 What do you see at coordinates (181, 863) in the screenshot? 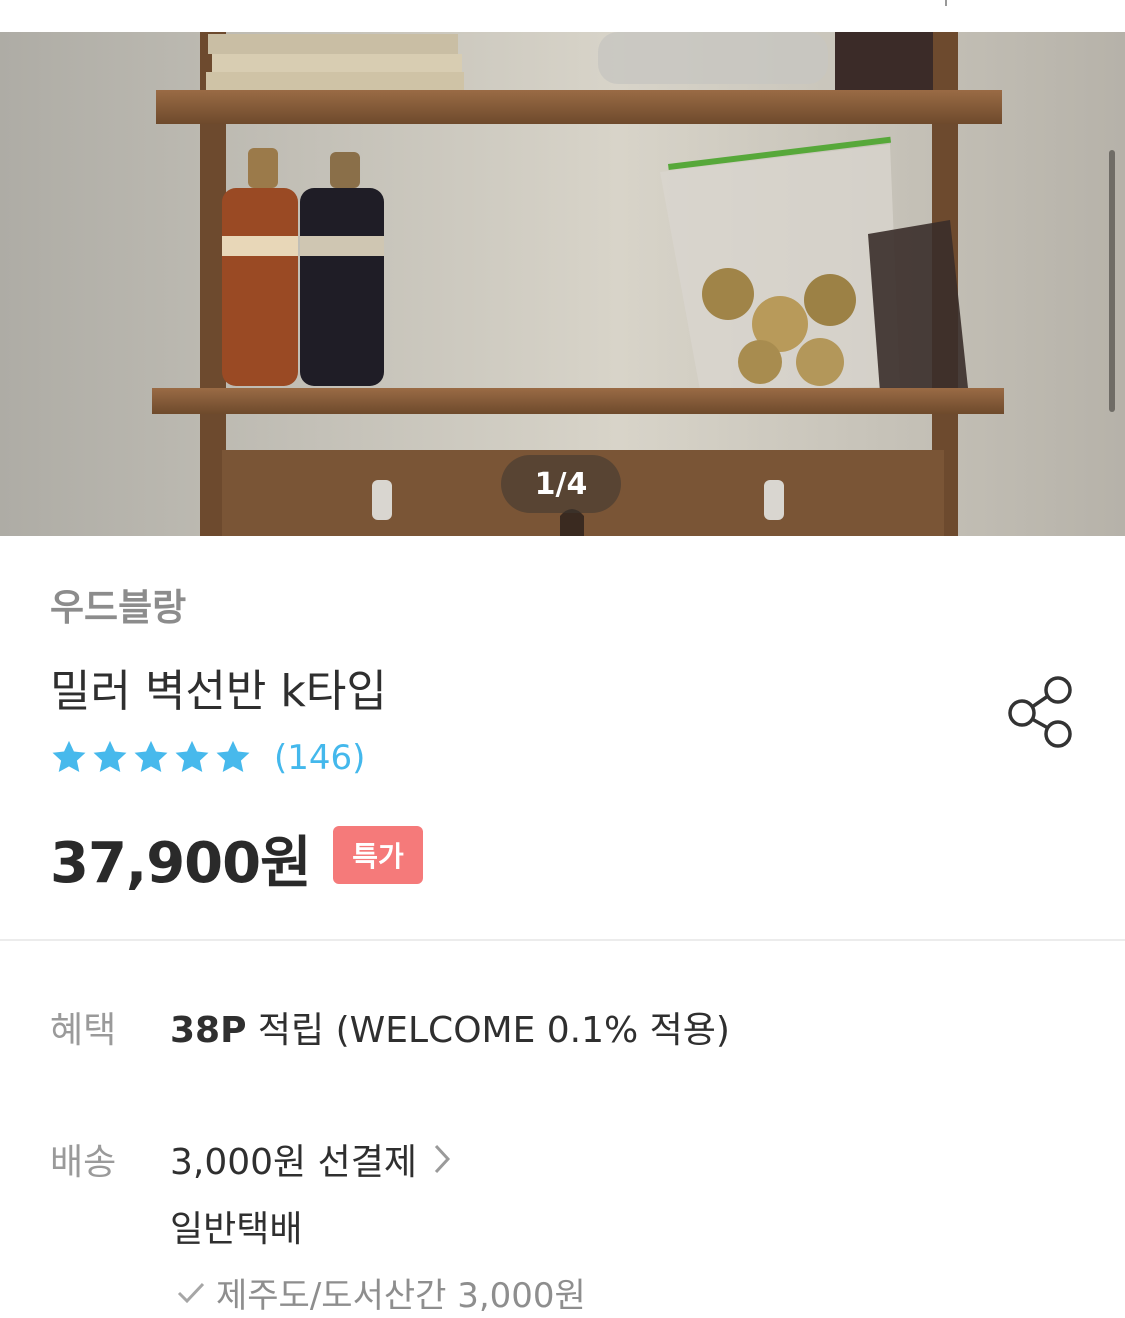
I see `product-price: 37,900원` at bounding box center [181, 863].